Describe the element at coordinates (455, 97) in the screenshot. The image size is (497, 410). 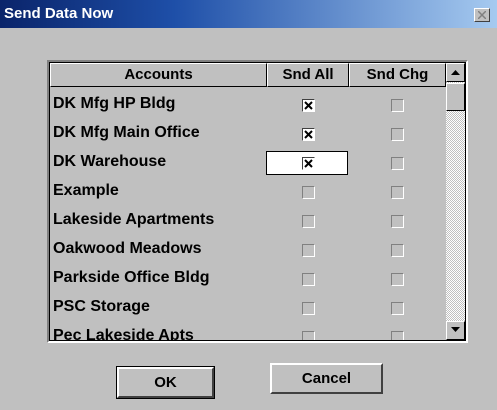
I see `scroll-thumb` at that location.